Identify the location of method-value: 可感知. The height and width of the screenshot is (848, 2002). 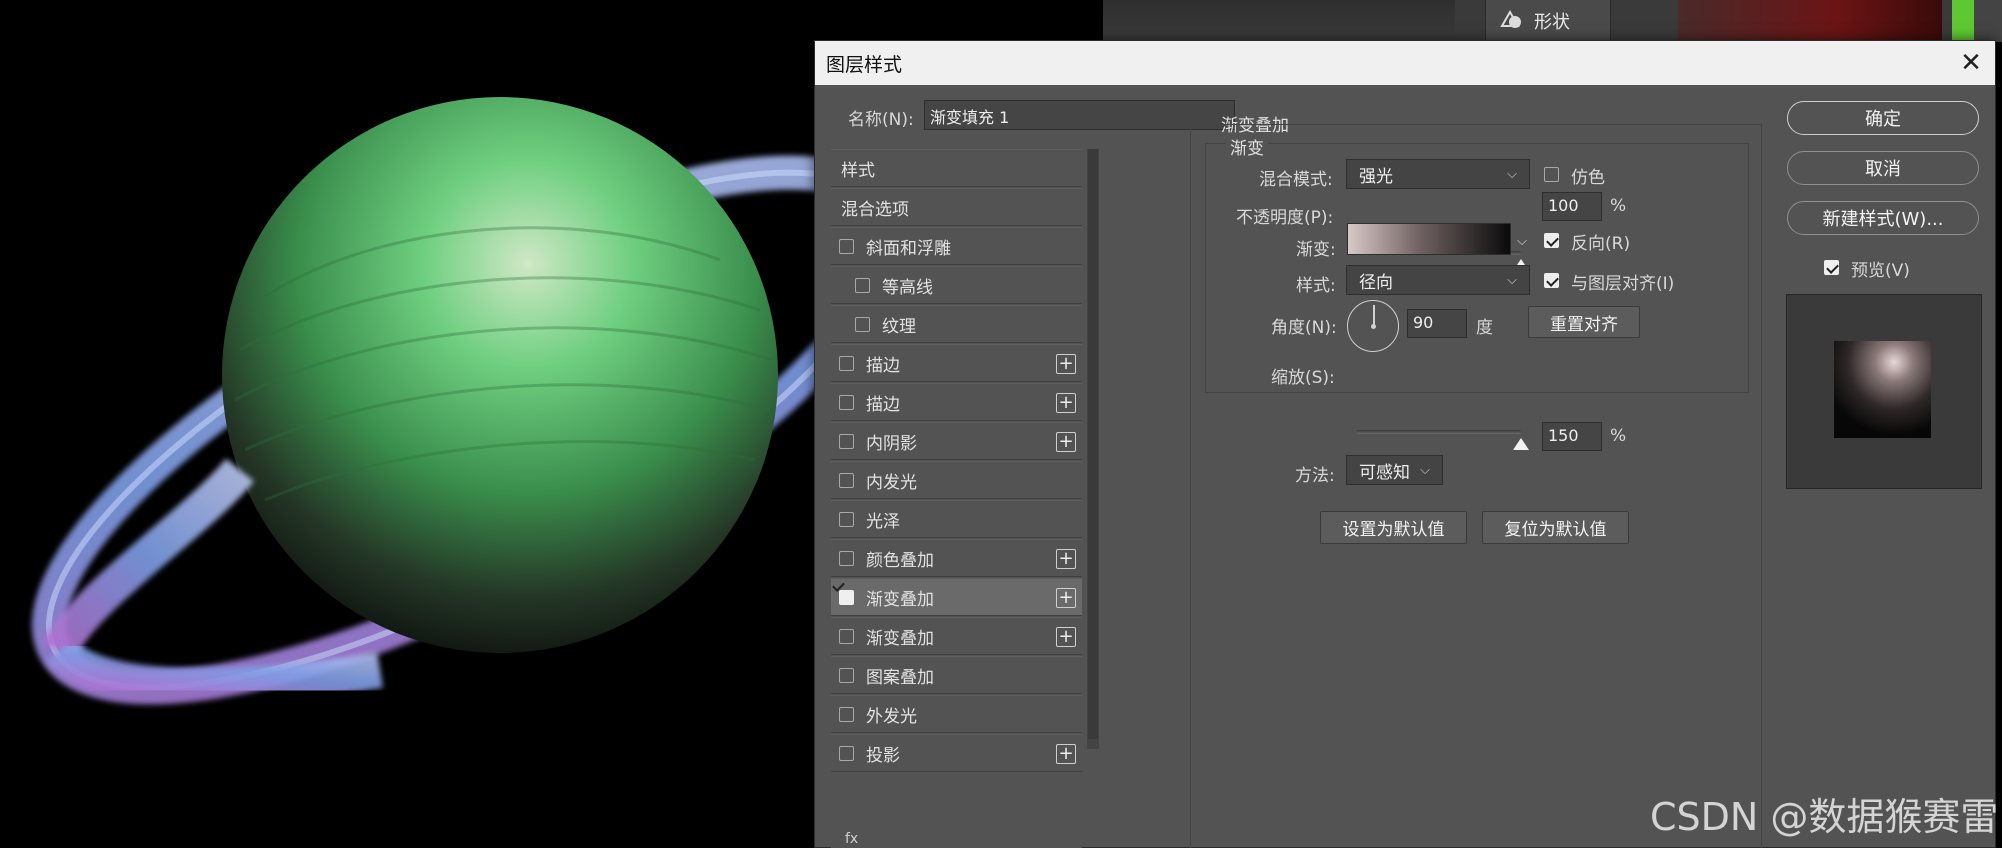
(1384, 472).